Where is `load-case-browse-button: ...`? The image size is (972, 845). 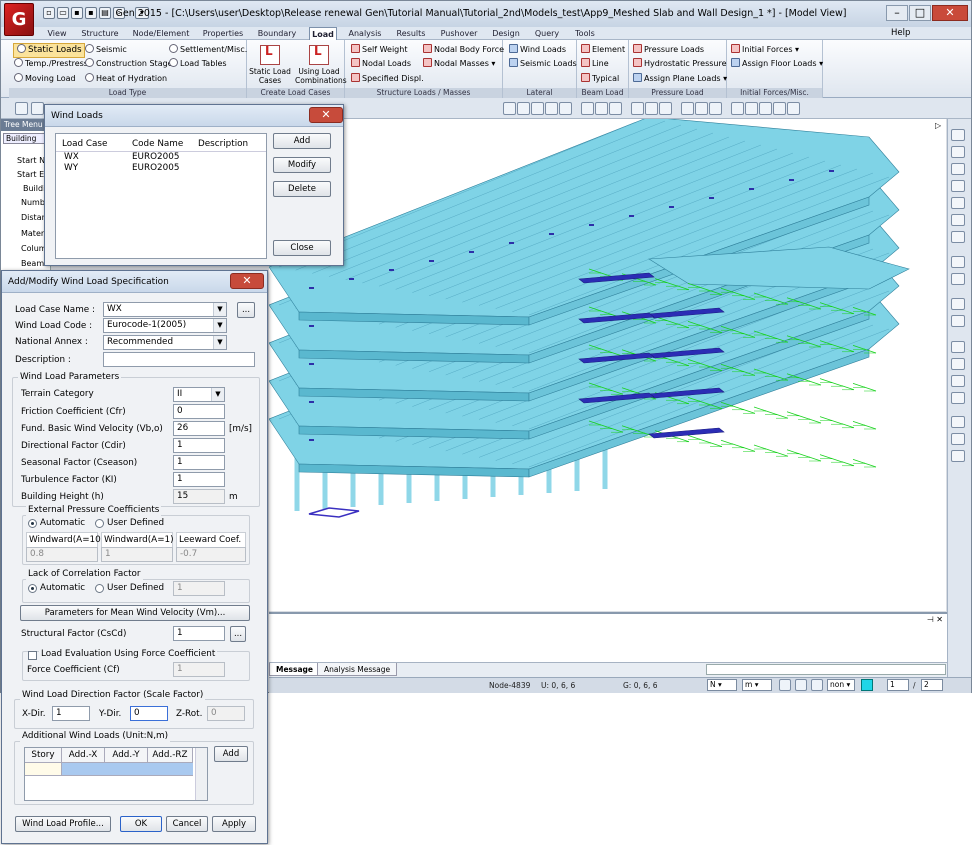
load-case-browse-button: ... is located at coordinates (246, 310).